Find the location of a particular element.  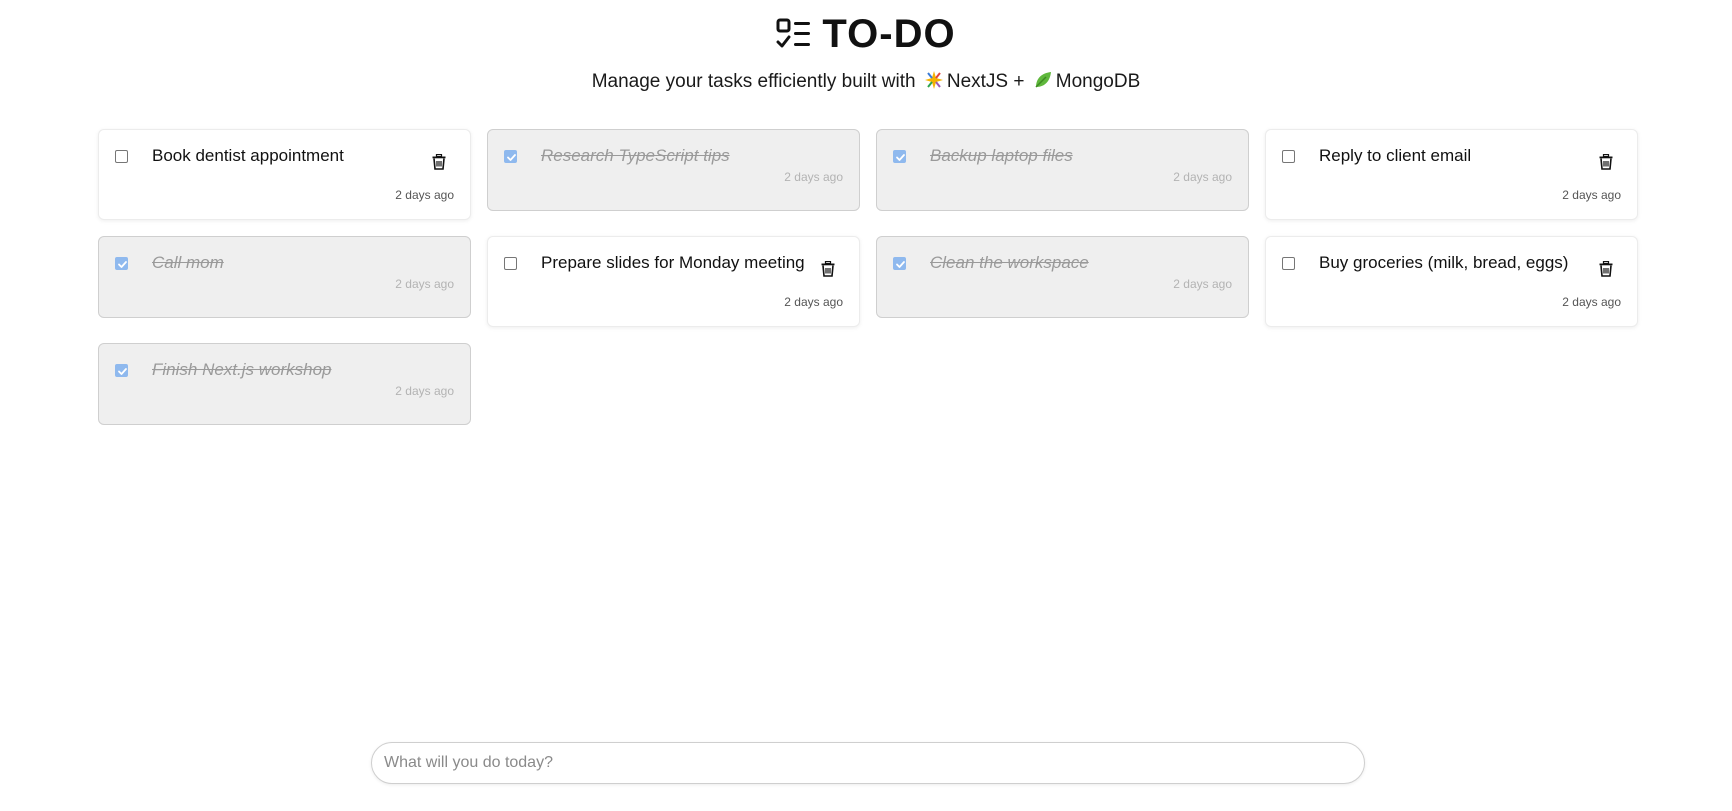

task-title: Call mom is located at coordinates (188, 262).